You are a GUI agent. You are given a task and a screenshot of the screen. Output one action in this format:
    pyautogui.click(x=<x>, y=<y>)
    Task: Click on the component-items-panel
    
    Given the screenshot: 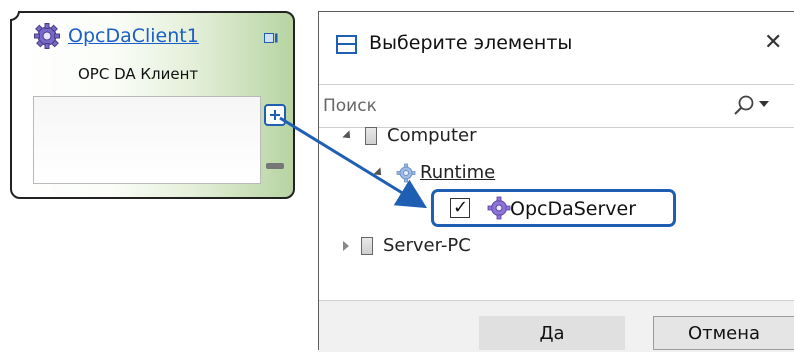 What is the action you would take?
    pyautogui.click(x=147, y=140)
    